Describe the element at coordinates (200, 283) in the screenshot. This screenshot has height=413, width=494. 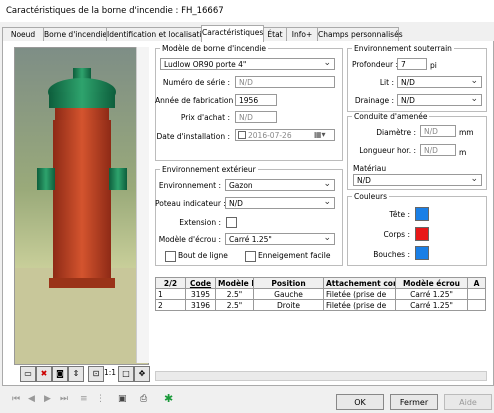
I see `col-code: Code` at that location.